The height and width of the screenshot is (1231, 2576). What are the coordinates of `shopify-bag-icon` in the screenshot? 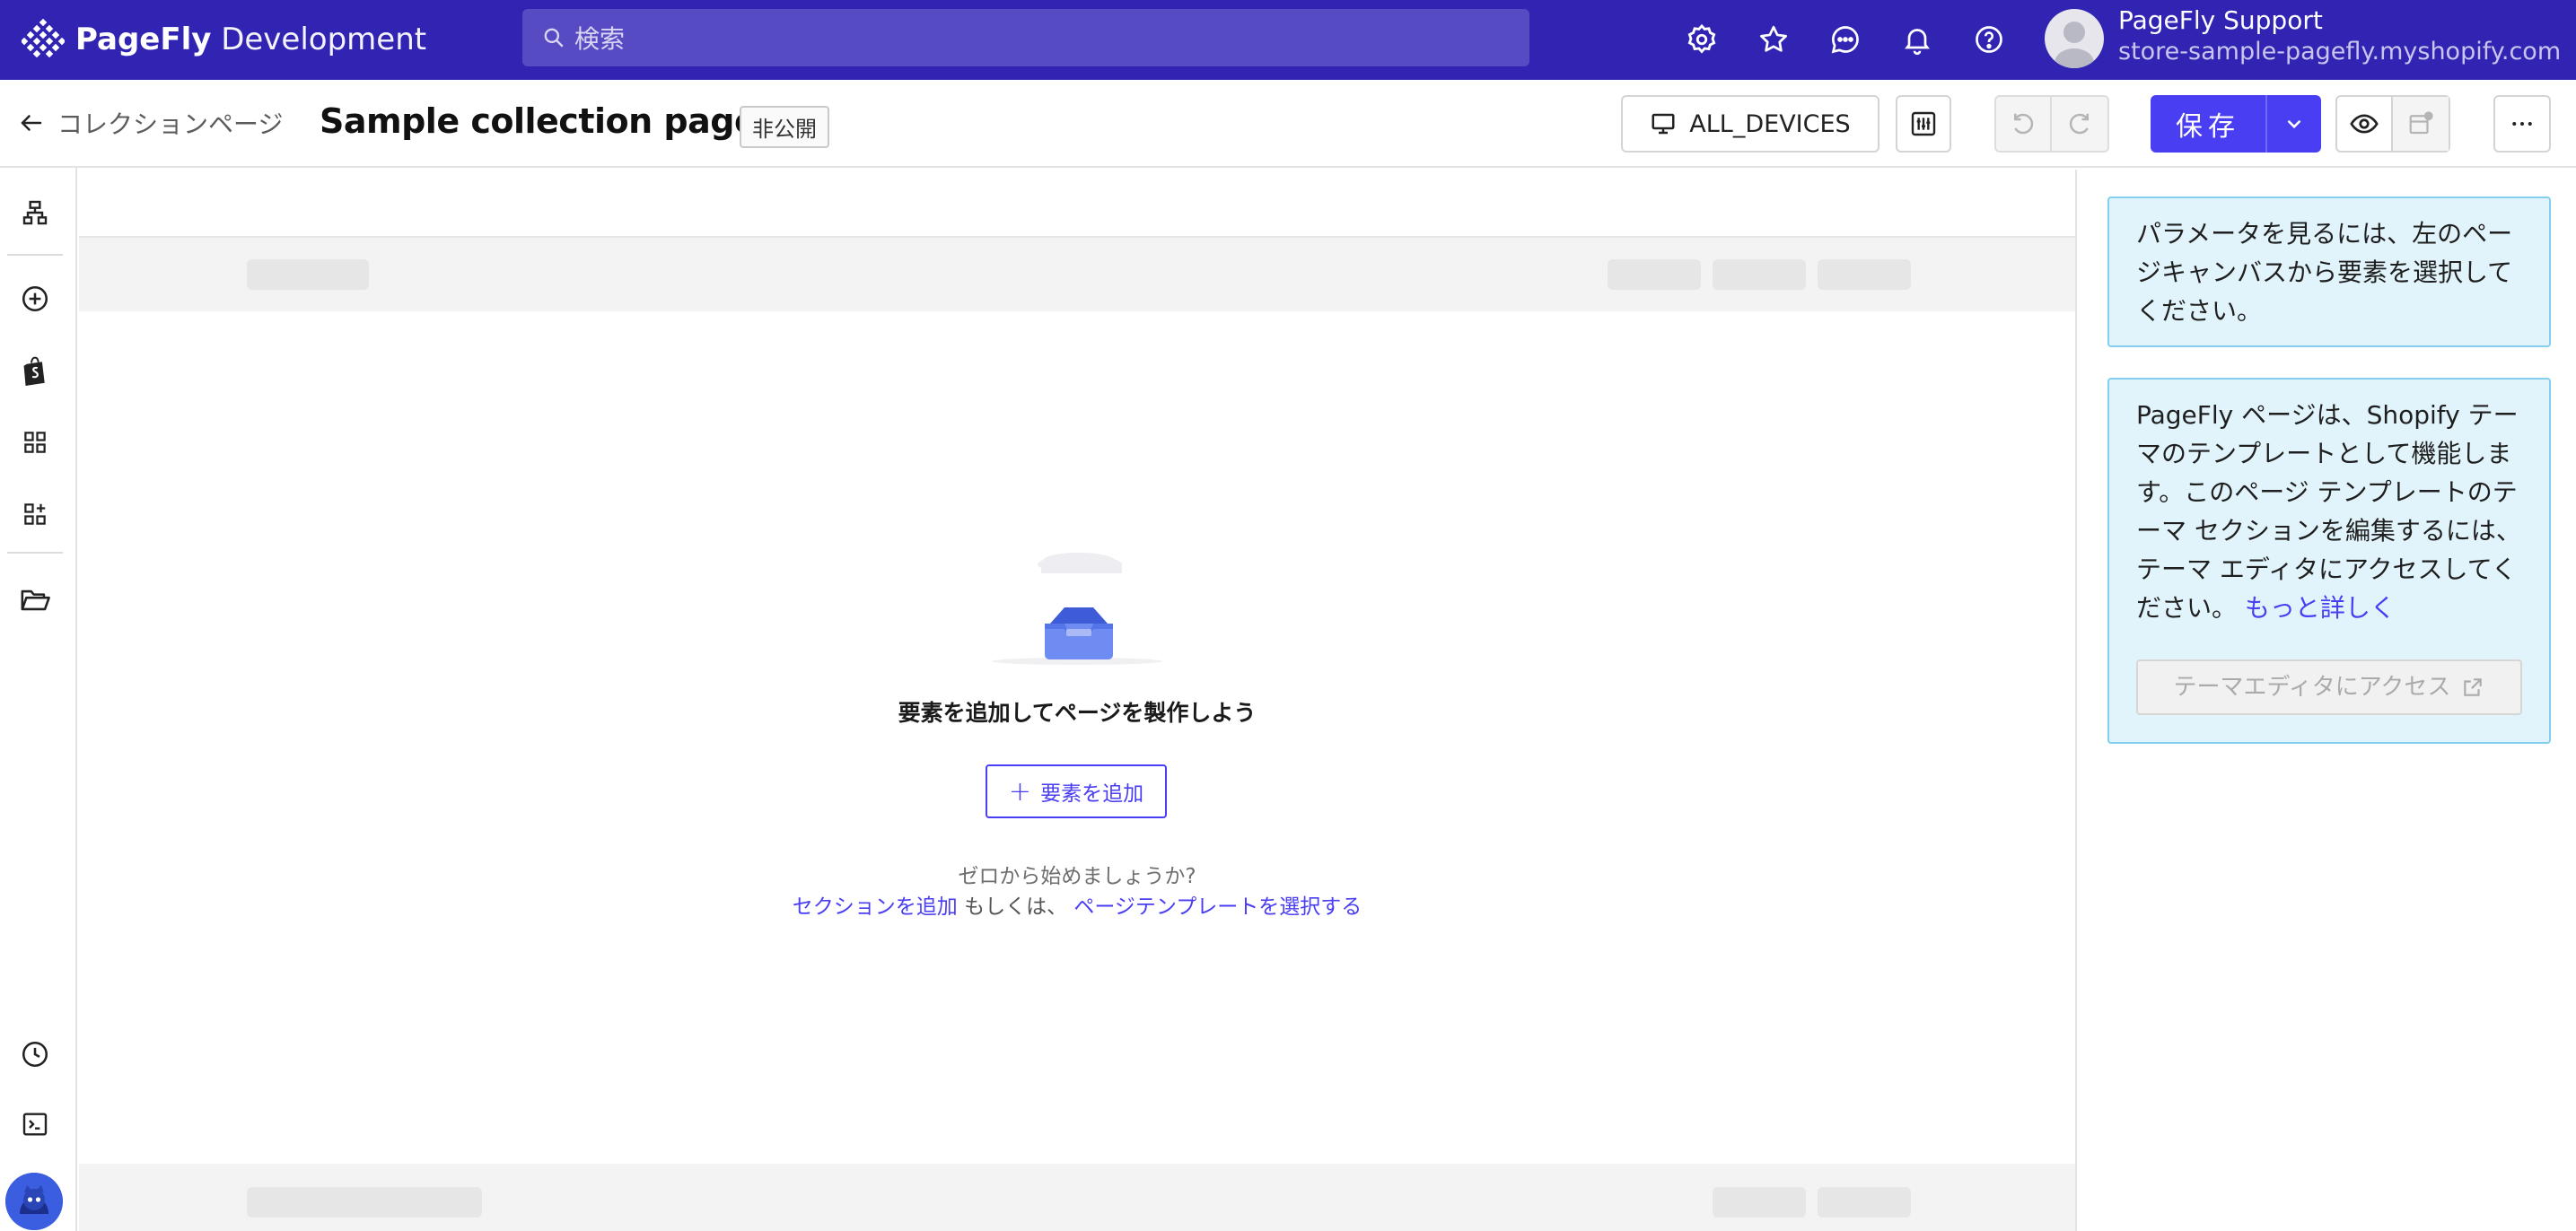 It's located at (35, 371).